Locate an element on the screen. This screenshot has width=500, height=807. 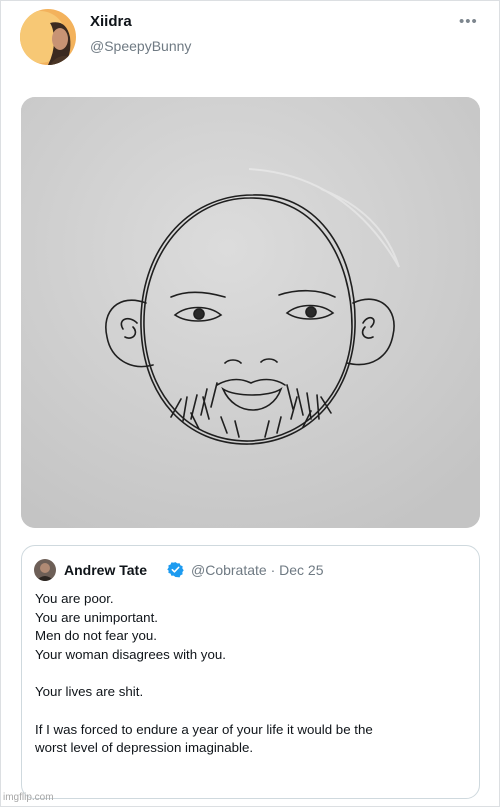
author-avatar is located at coordinates (48, 37).